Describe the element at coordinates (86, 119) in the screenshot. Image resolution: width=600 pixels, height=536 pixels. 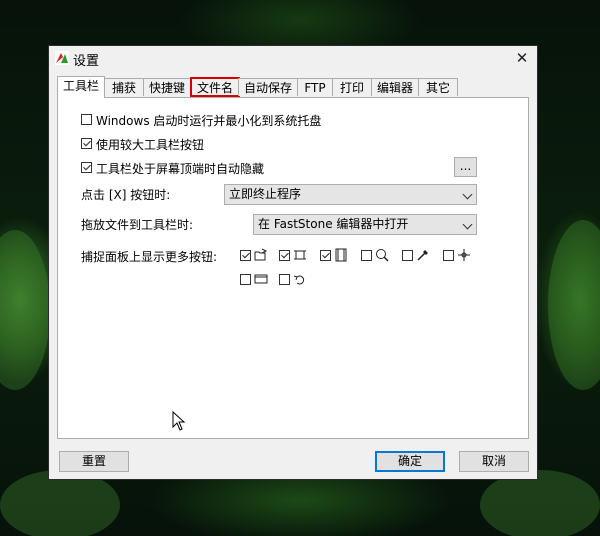
I see `start-minimized-checkbox` at that location.